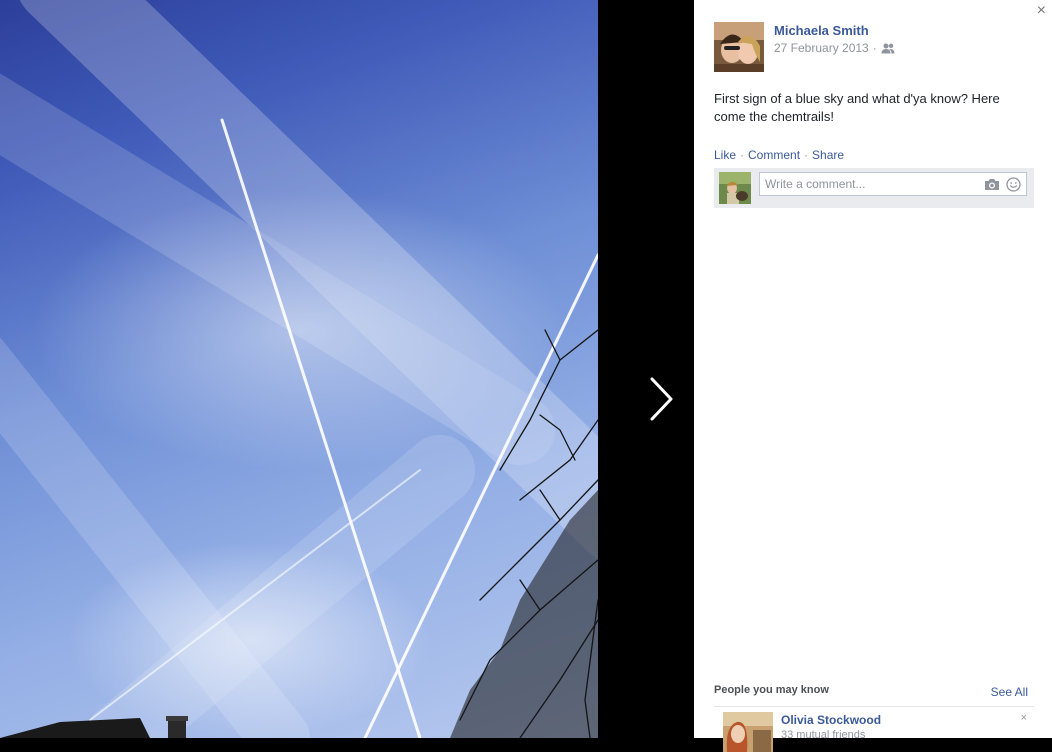  I want to click on viewer-avatar-image, so click(735, 188).